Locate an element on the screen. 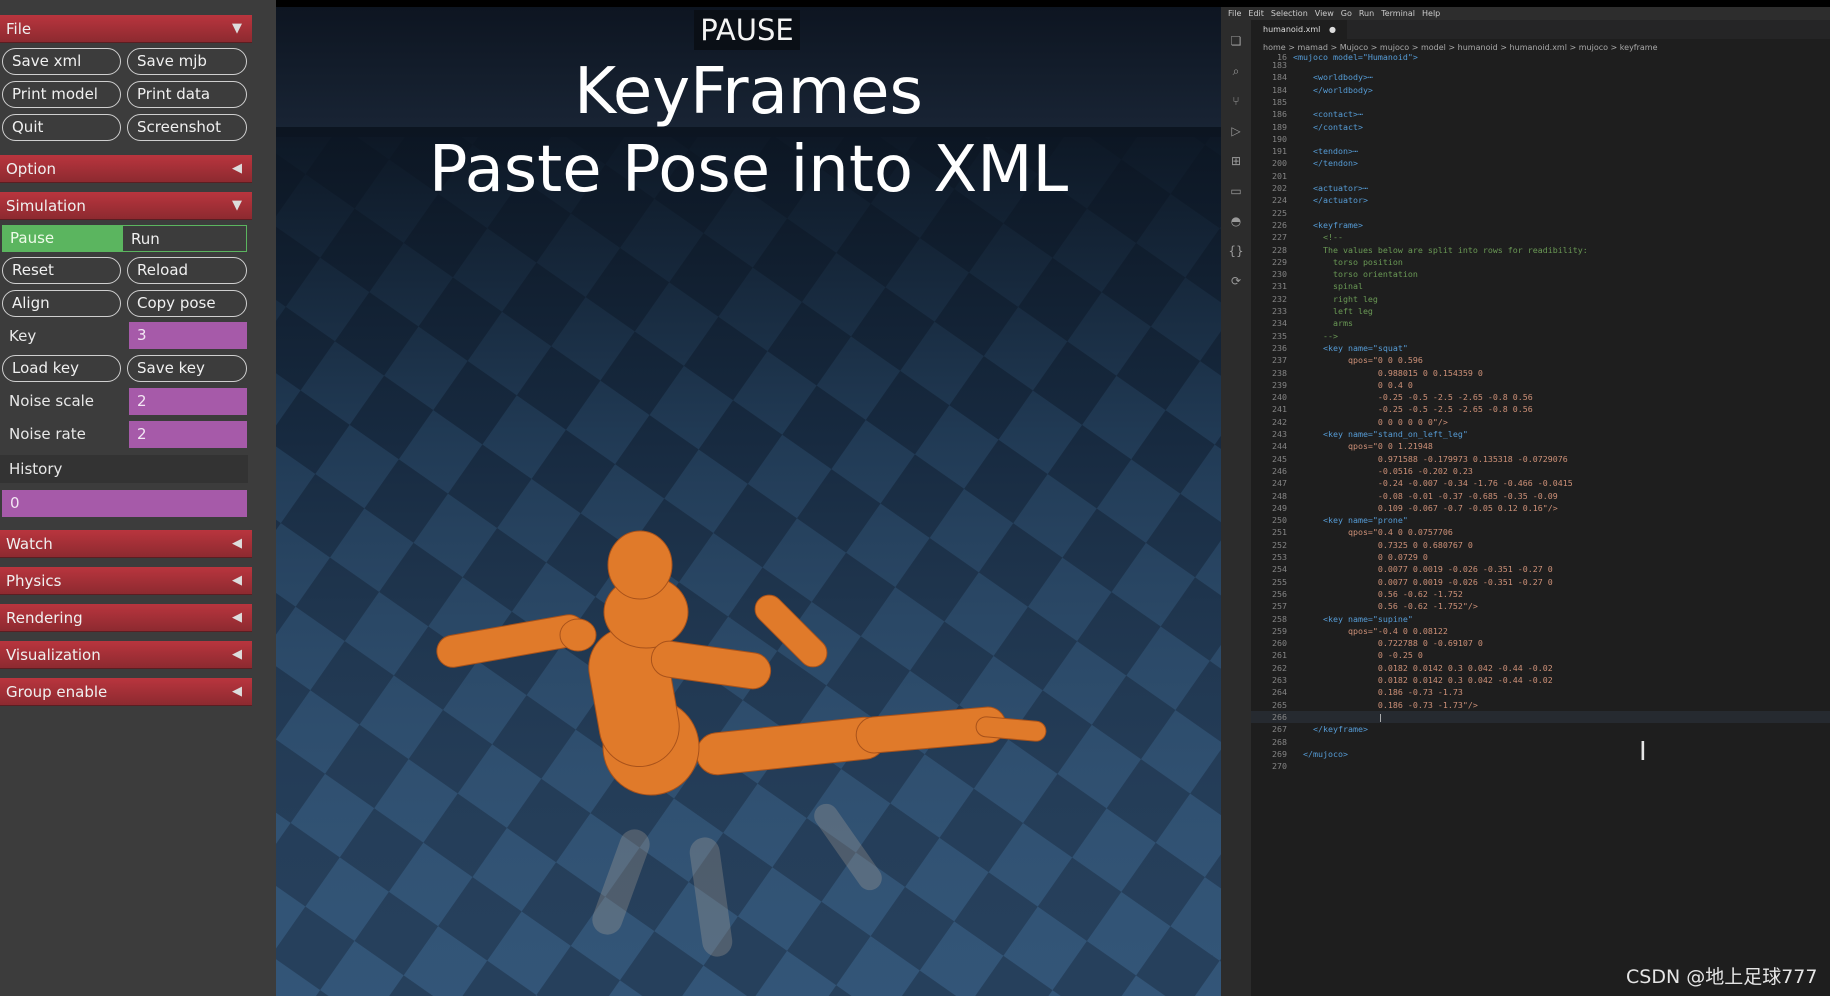  menu-item: Edit is located at coordinates (1256, 13).